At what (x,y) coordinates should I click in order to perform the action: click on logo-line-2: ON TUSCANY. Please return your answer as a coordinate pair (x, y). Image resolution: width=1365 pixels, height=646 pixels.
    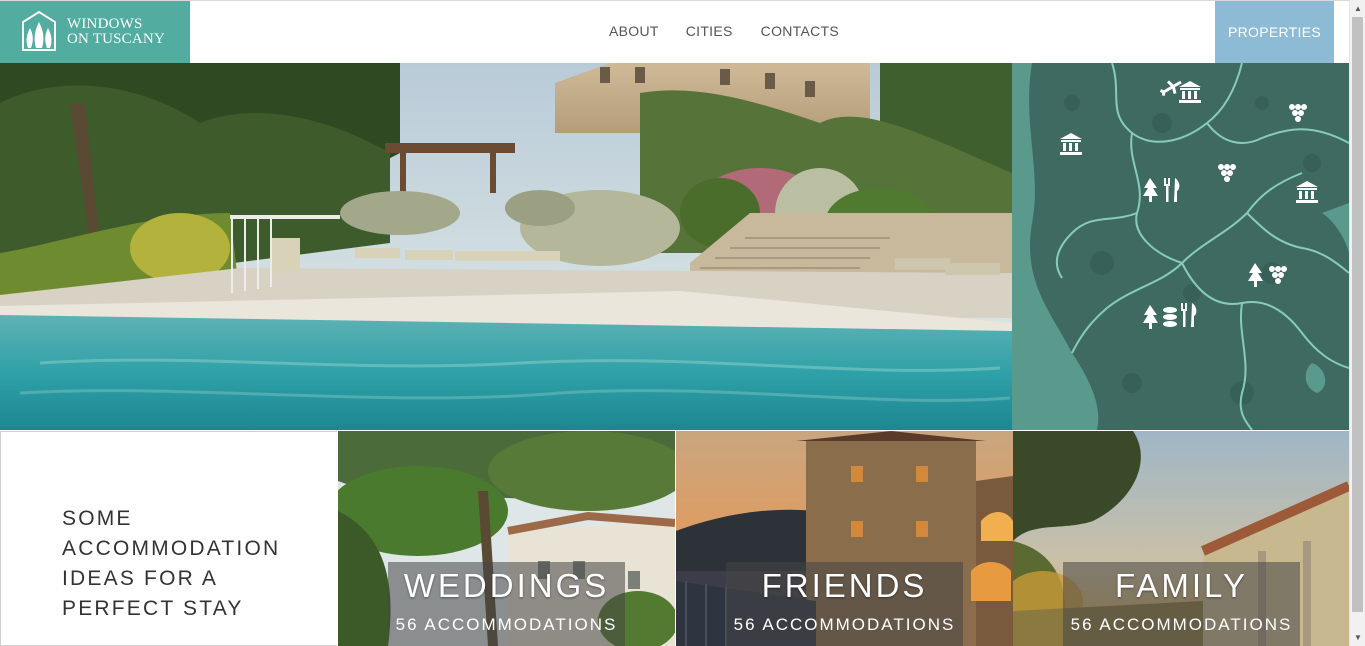
    Looking at the image, I should click on (116, 39).